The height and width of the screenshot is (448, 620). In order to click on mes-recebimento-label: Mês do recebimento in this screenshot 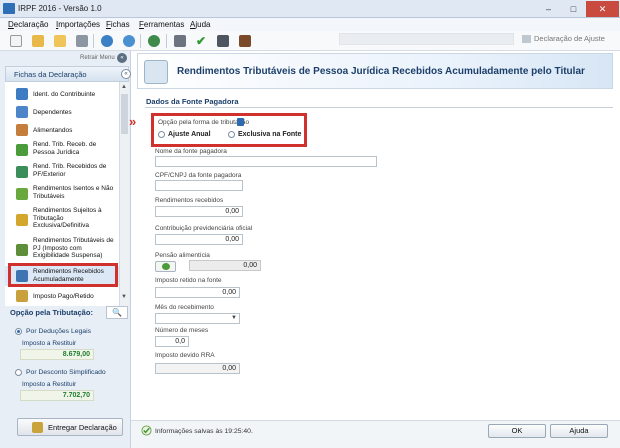, I will do `click(184, 307)`.